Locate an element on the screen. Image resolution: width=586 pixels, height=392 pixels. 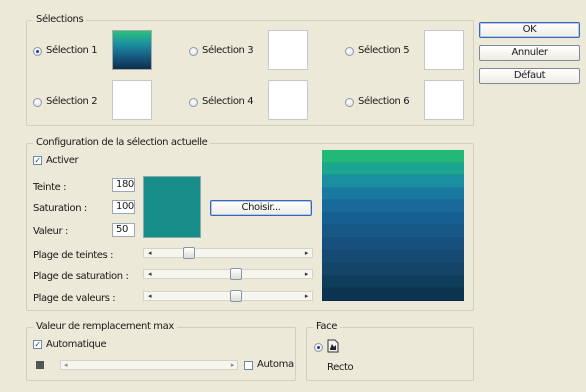
color-range-preview is located at coordinates (393, 225).